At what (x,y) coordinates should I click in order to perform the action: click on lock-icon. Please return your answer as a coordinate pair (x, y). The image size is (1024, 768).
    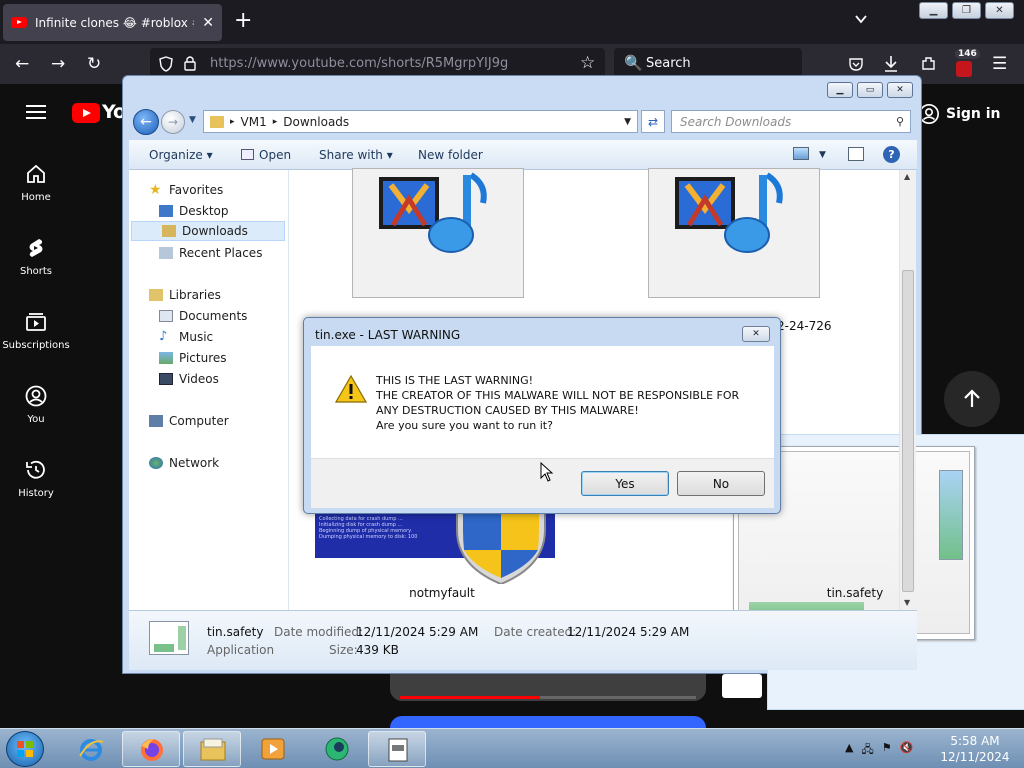
    Looking at the image, I should click on (190, 63).